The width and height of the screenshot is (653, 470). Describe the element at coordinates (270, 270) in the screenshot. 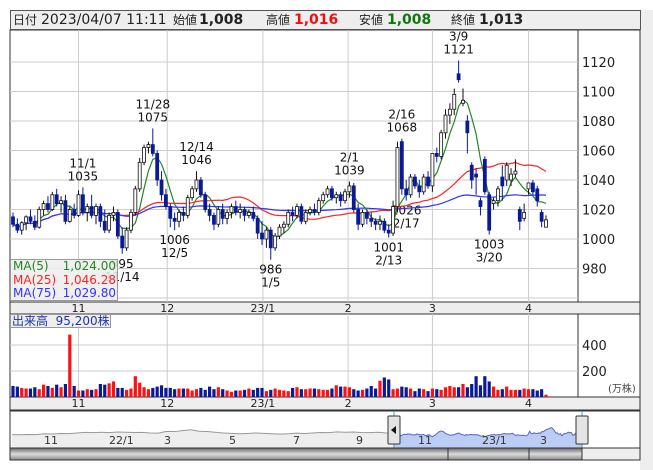

I see `annotation-line1: 986` at that location.